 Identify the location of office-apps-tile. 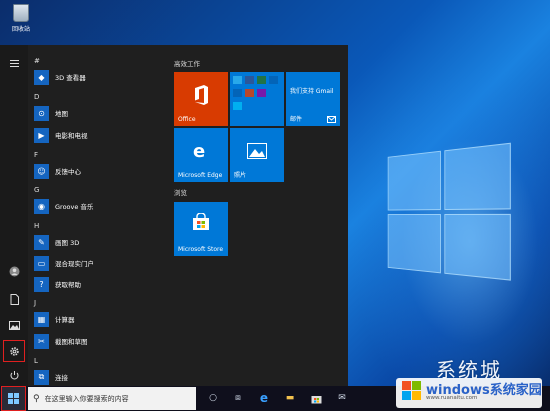
(257, 99).